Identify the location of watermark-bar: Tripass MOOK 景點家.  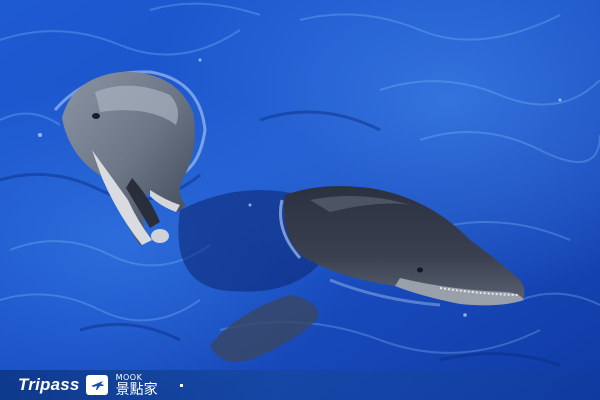
(300, 385).